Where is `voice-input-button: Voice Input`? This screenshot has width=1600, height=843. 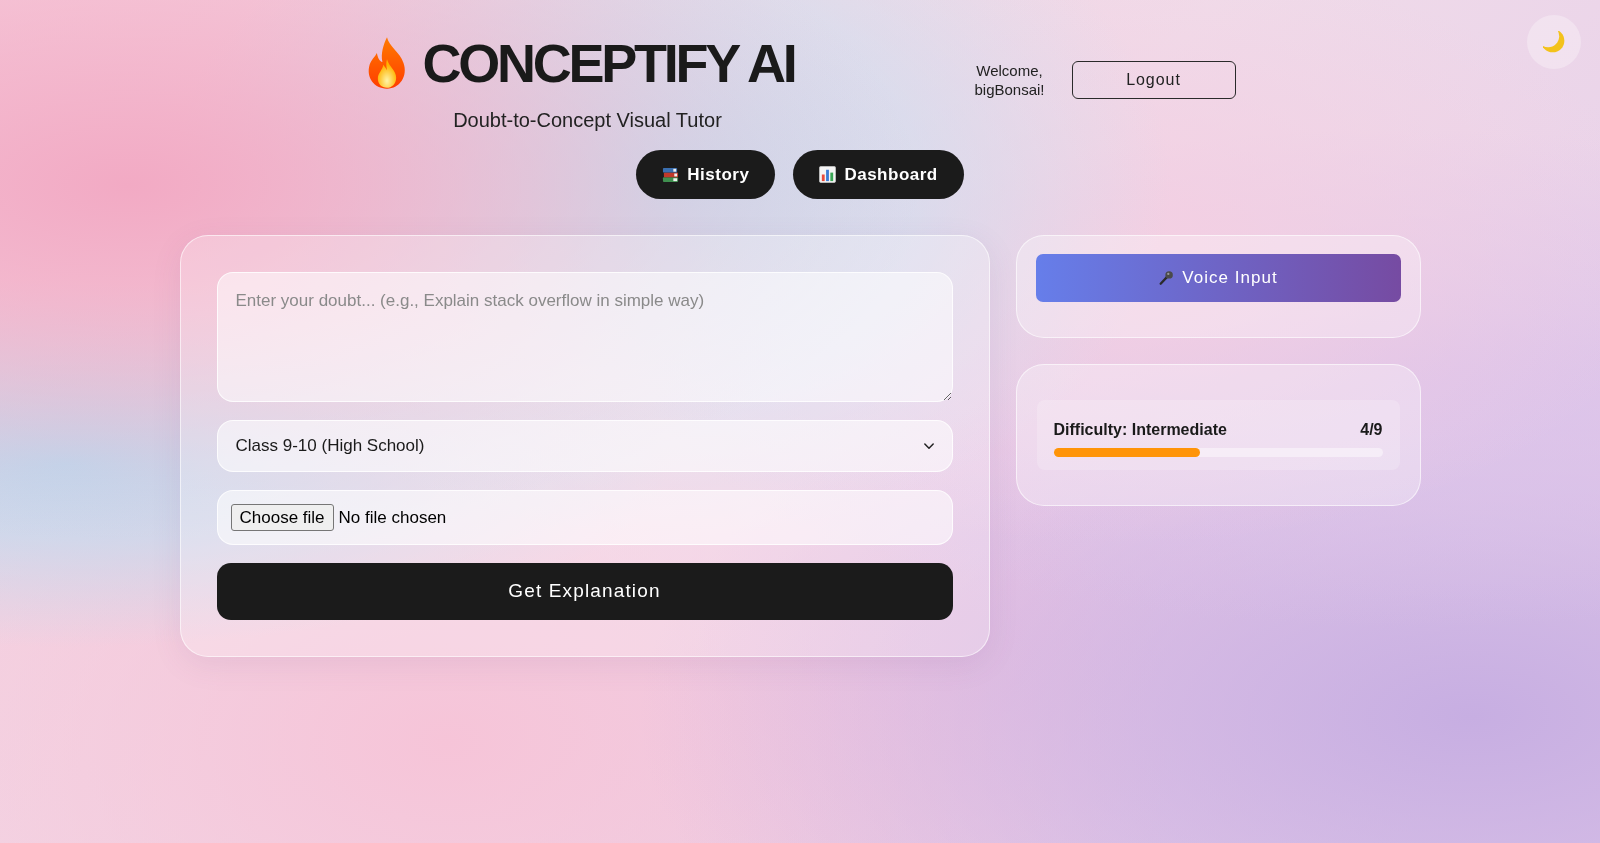 voice-input-button: Voice Input is located at coordinates (1218, 278).